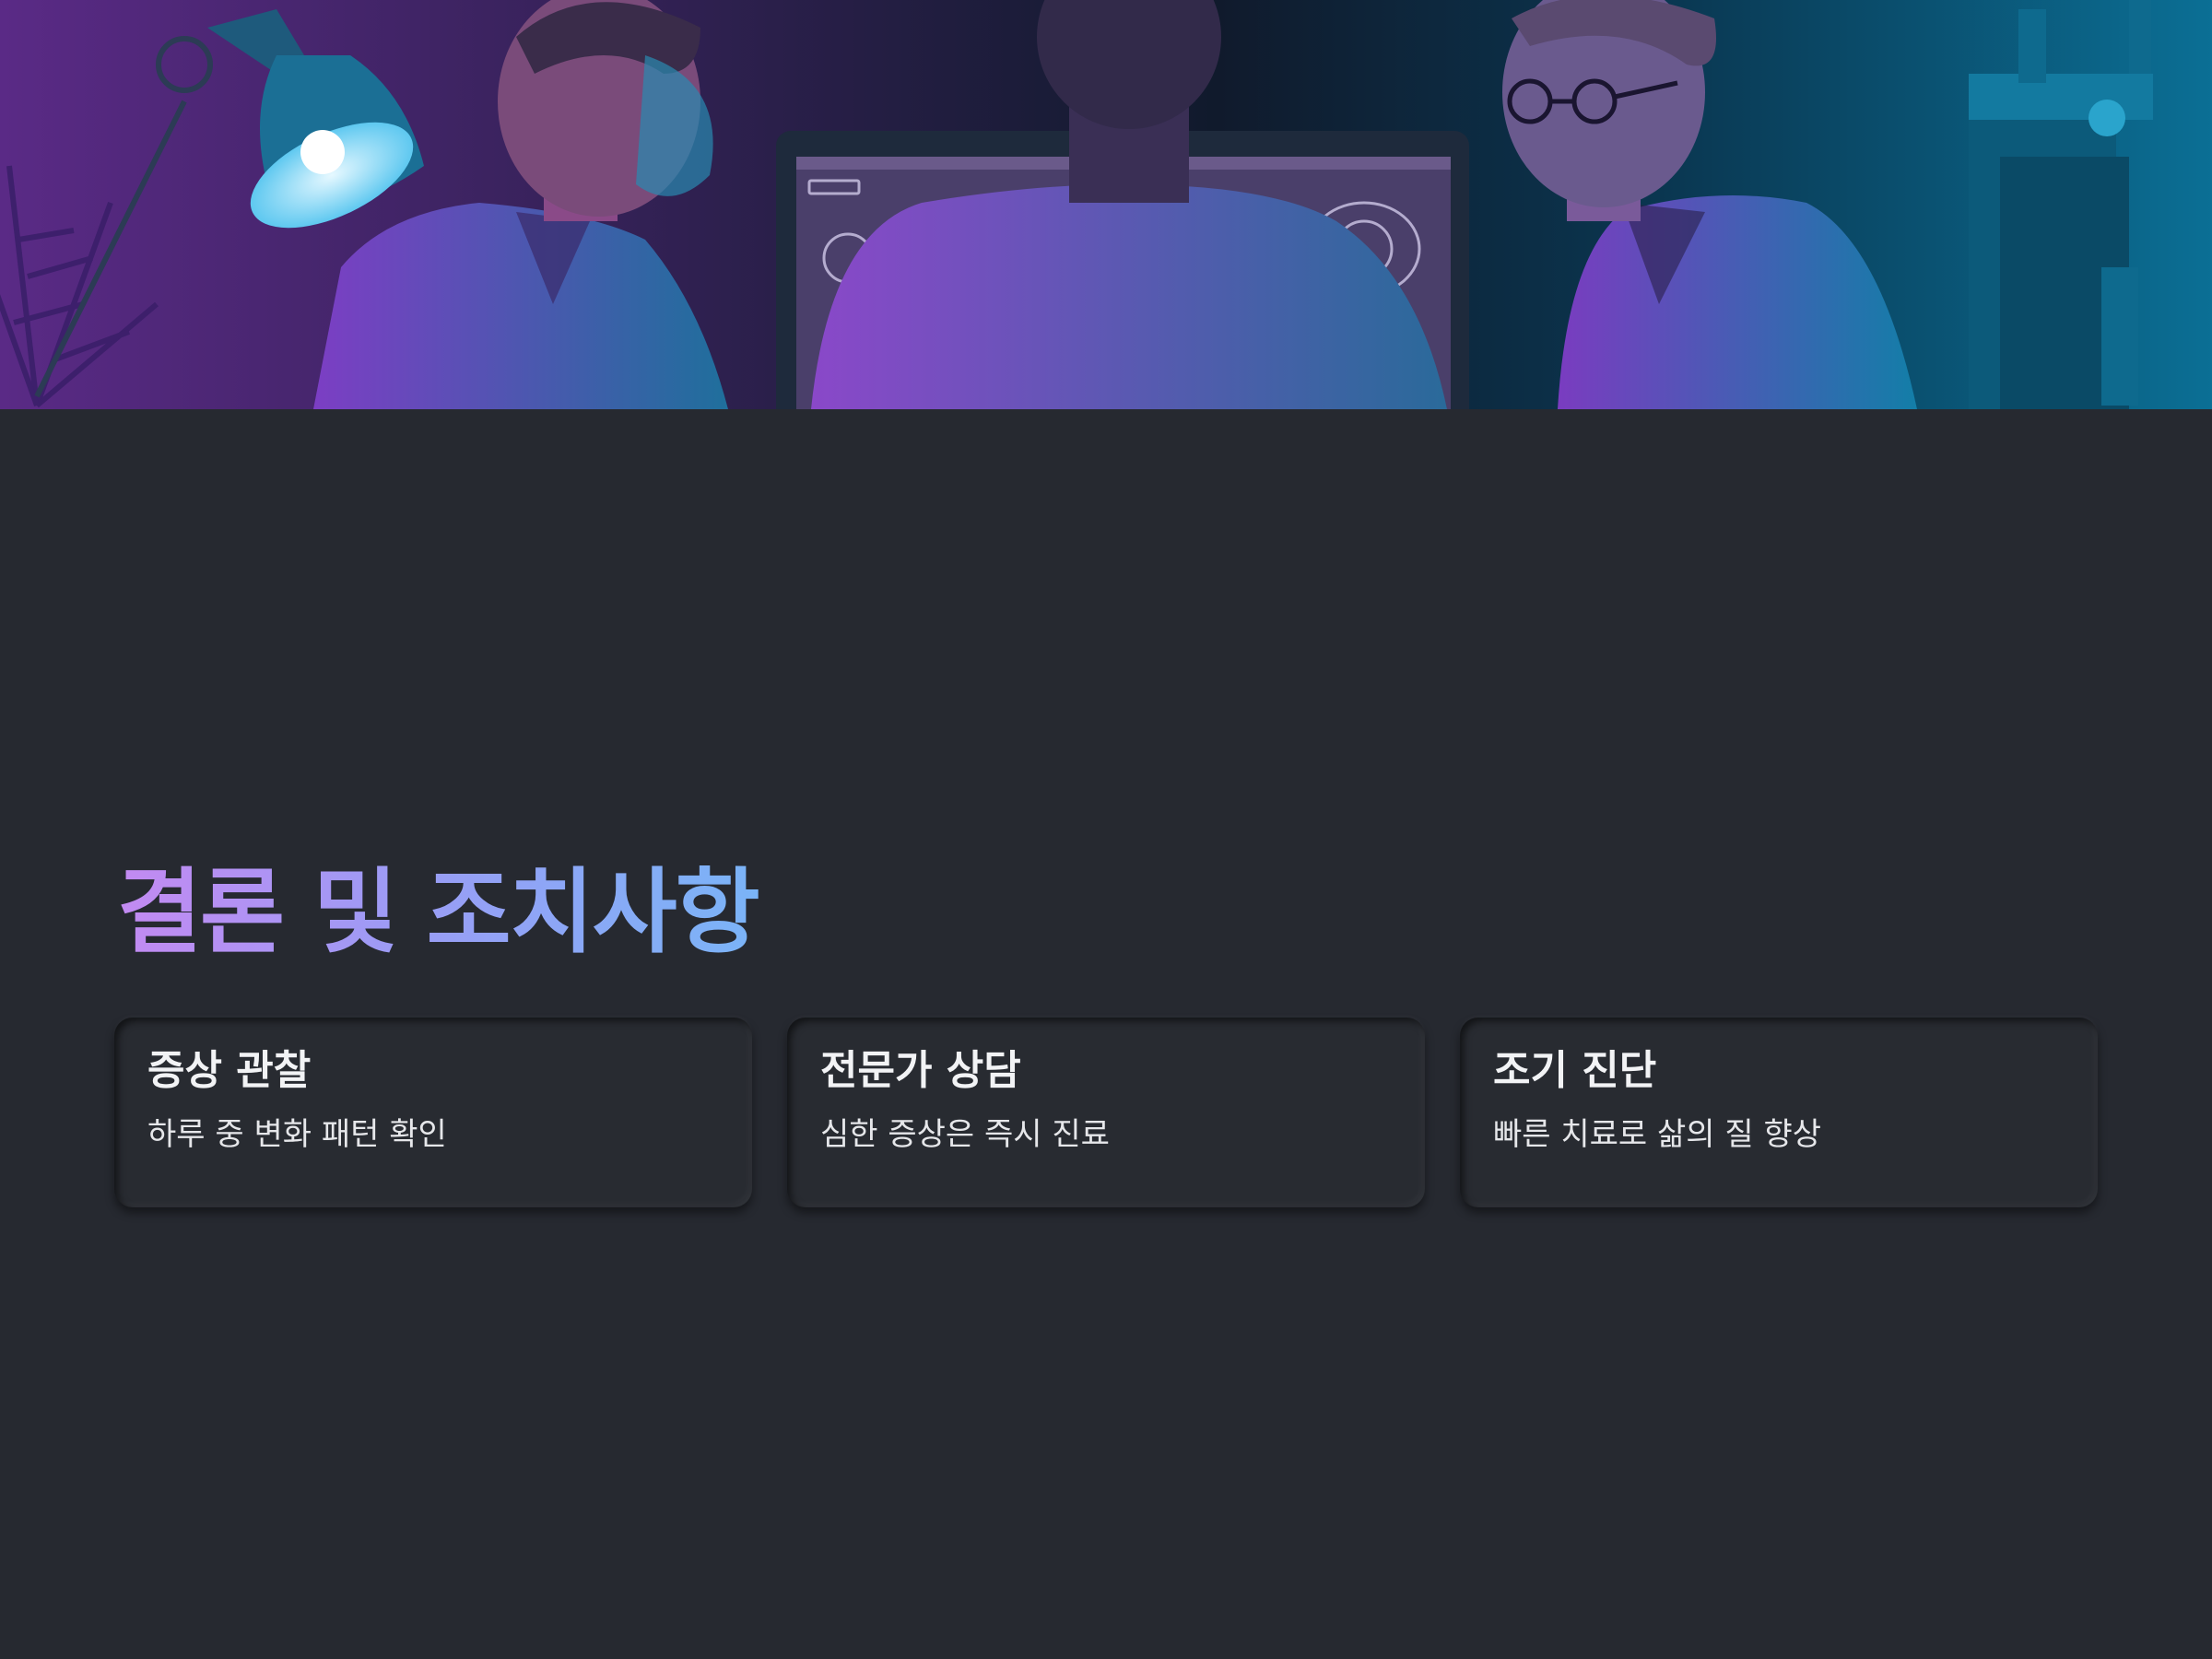  What do you see at coordinates (1657, 1134) in the screenshot?
I see `card-text: 빠른 치료로 삶의 질 향상` at bounding box center [1657, 1134].